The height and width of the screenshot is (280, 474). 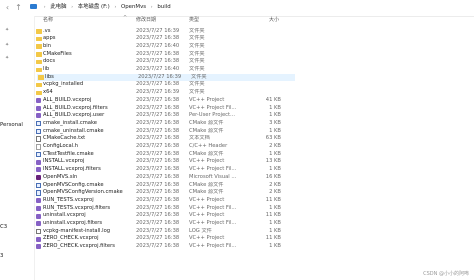 I want to click on file-row: libs 2023/7/27 16:39 文件夹, so click(x=166, y=77).